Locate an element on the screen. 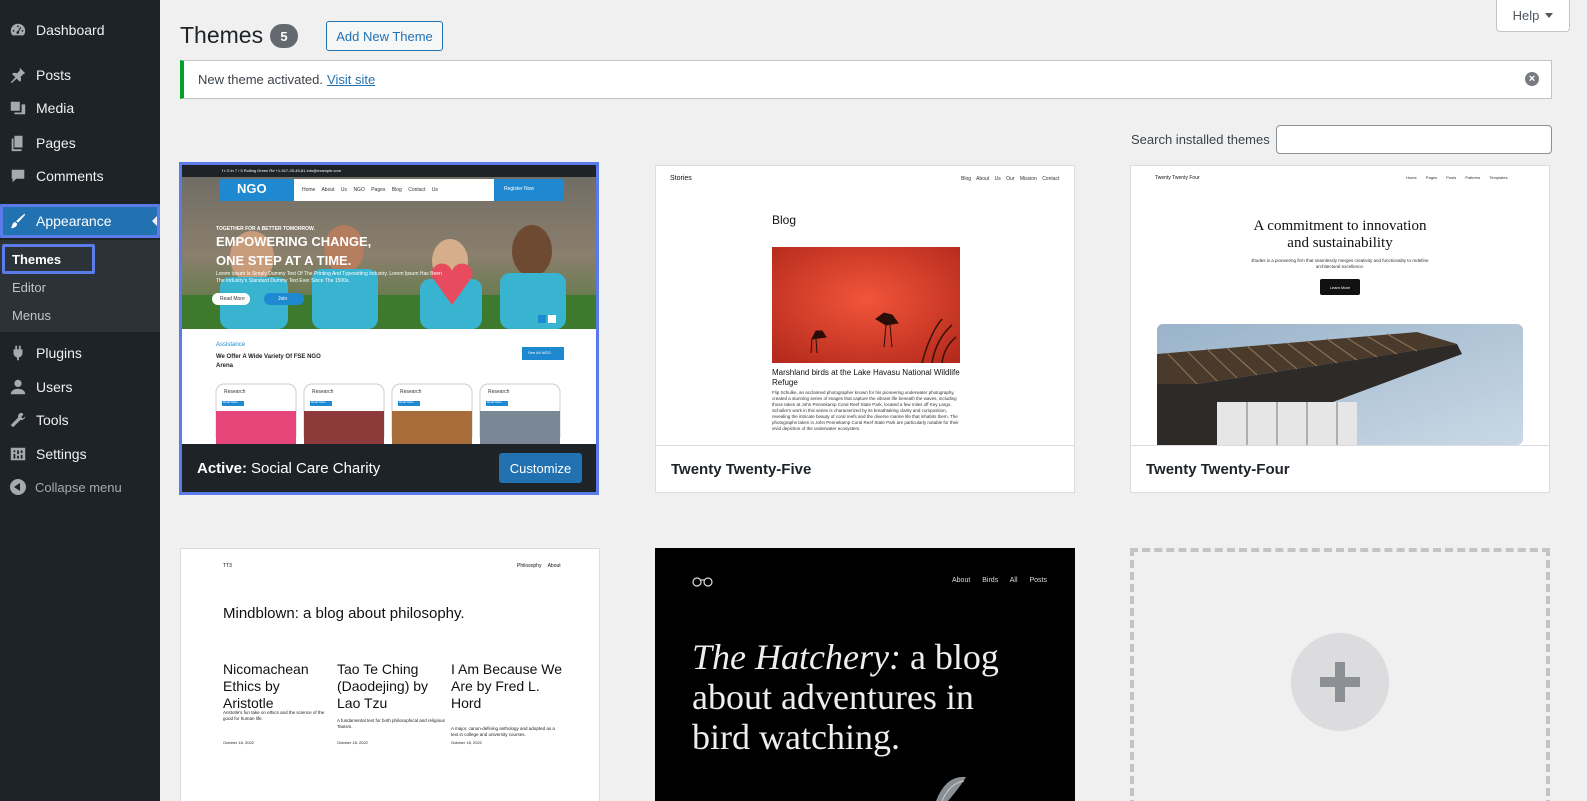  submenu-item-menus: Menus is located at coordinates (31, 315).